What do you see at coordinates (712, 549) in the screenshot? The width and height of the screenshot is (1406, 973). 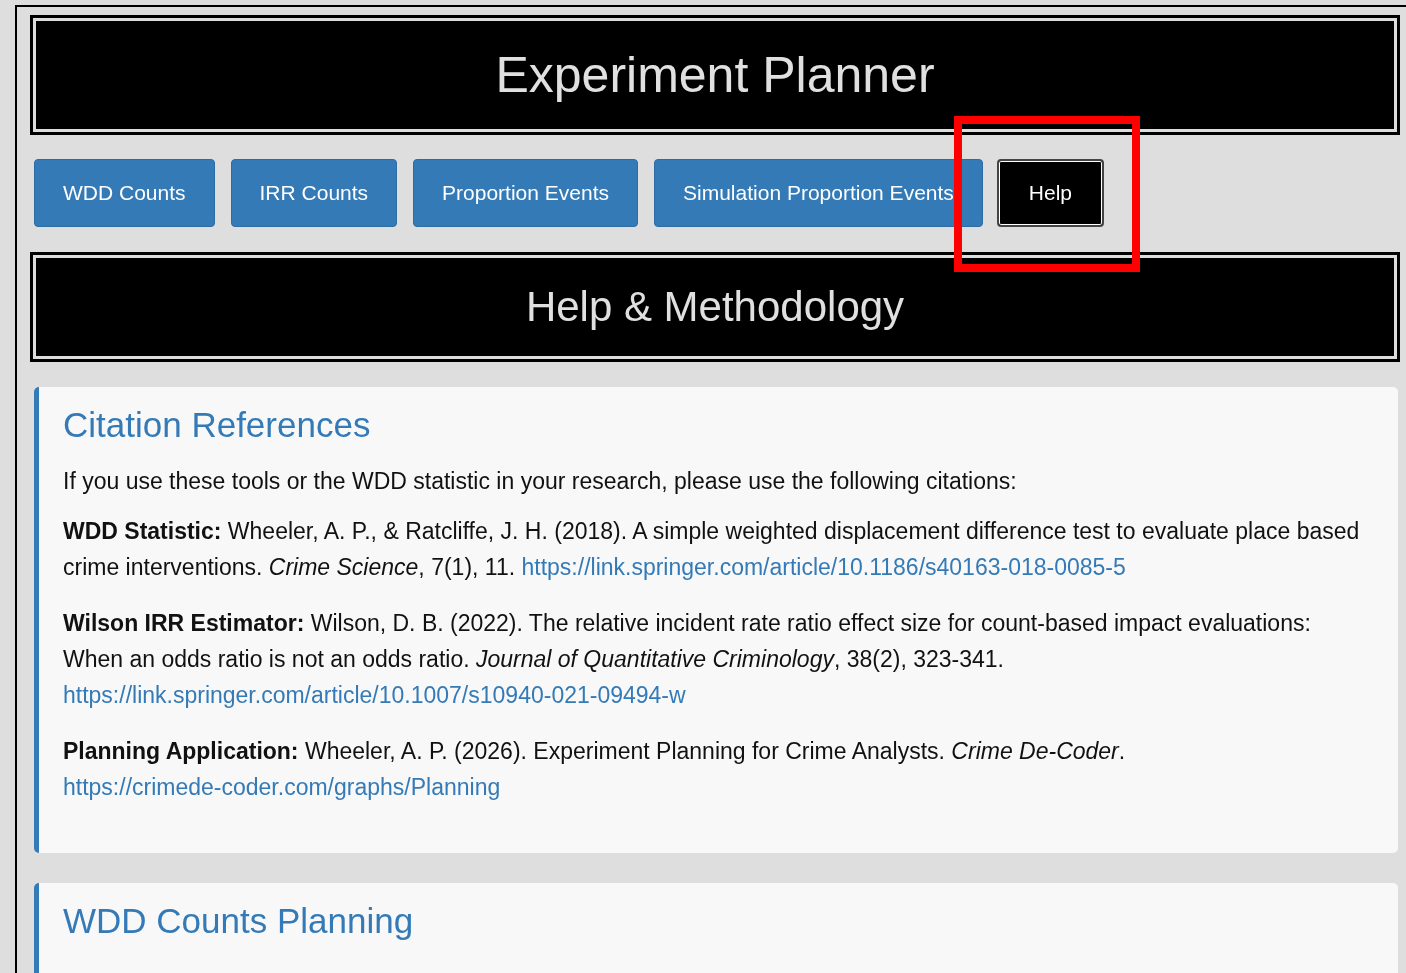 I see `citation-text: WDD Statistic: Wheeler, A. P., & Ratcliffe, J. H. (2018). A simple weighted displacement difference test to evaluate place based crime interventions. Crime Science, 7(1), 11. https://link.springer.com/article/10.1186/s40163-018-0085-5` at bounding box center [712, 549].